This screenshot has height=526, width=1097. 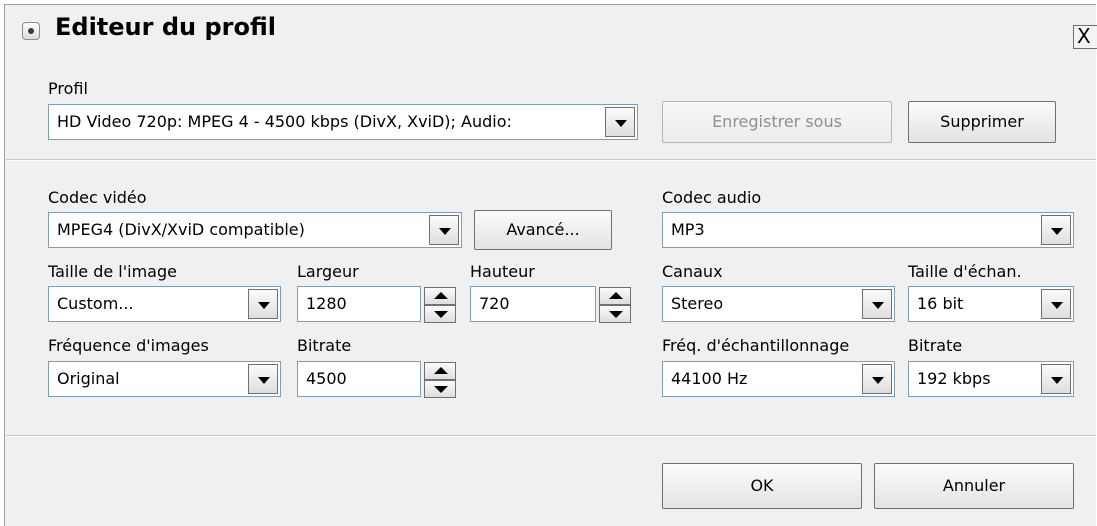 I want to click on audio-bitrate-label: Bitrate, so click(x=935, y=345).